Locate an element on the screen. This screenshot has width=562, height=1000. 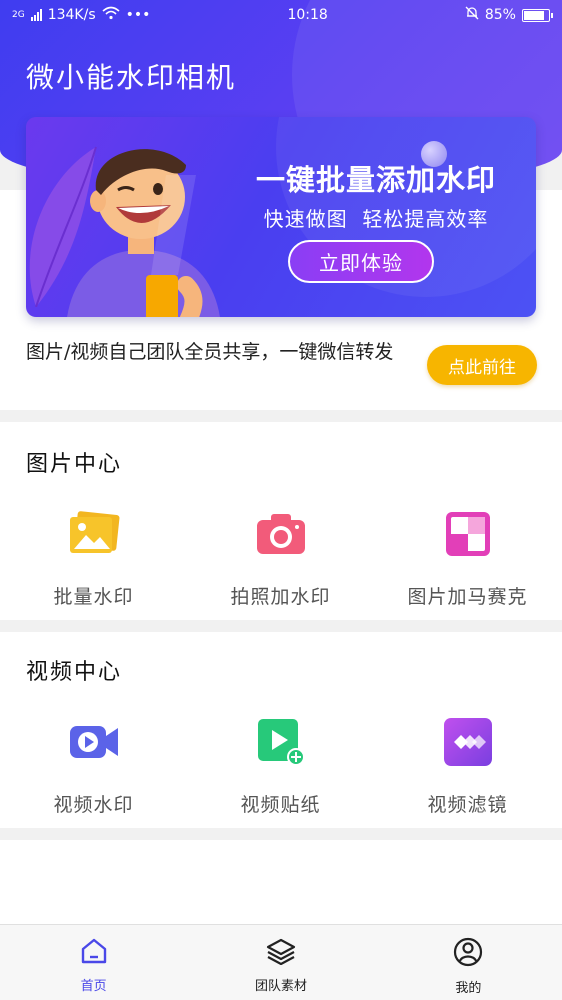
nav-team-material-label: 团队素材 is located at coordinates (280, 986).